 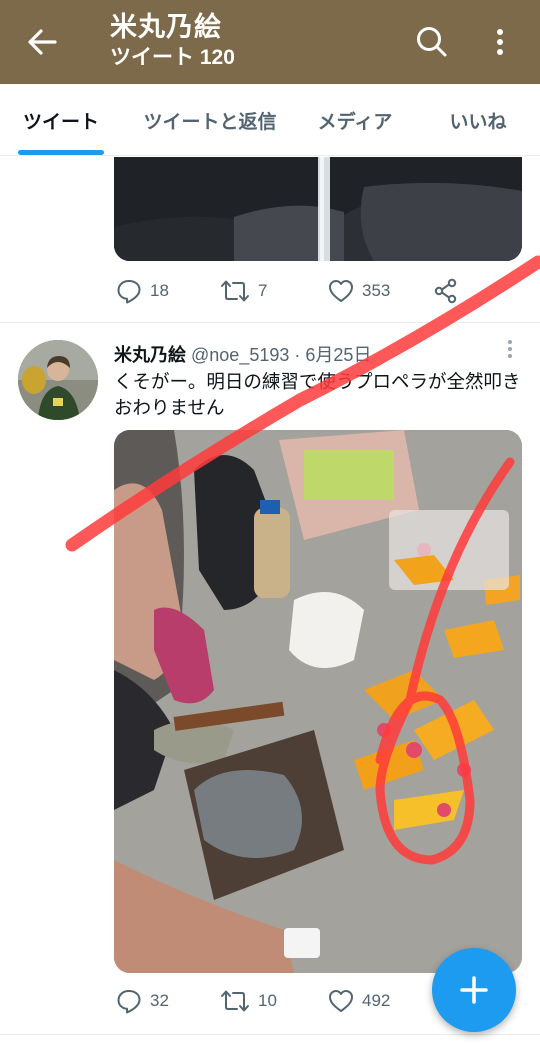 I want to click on search-button, so click(x=432, y=42).